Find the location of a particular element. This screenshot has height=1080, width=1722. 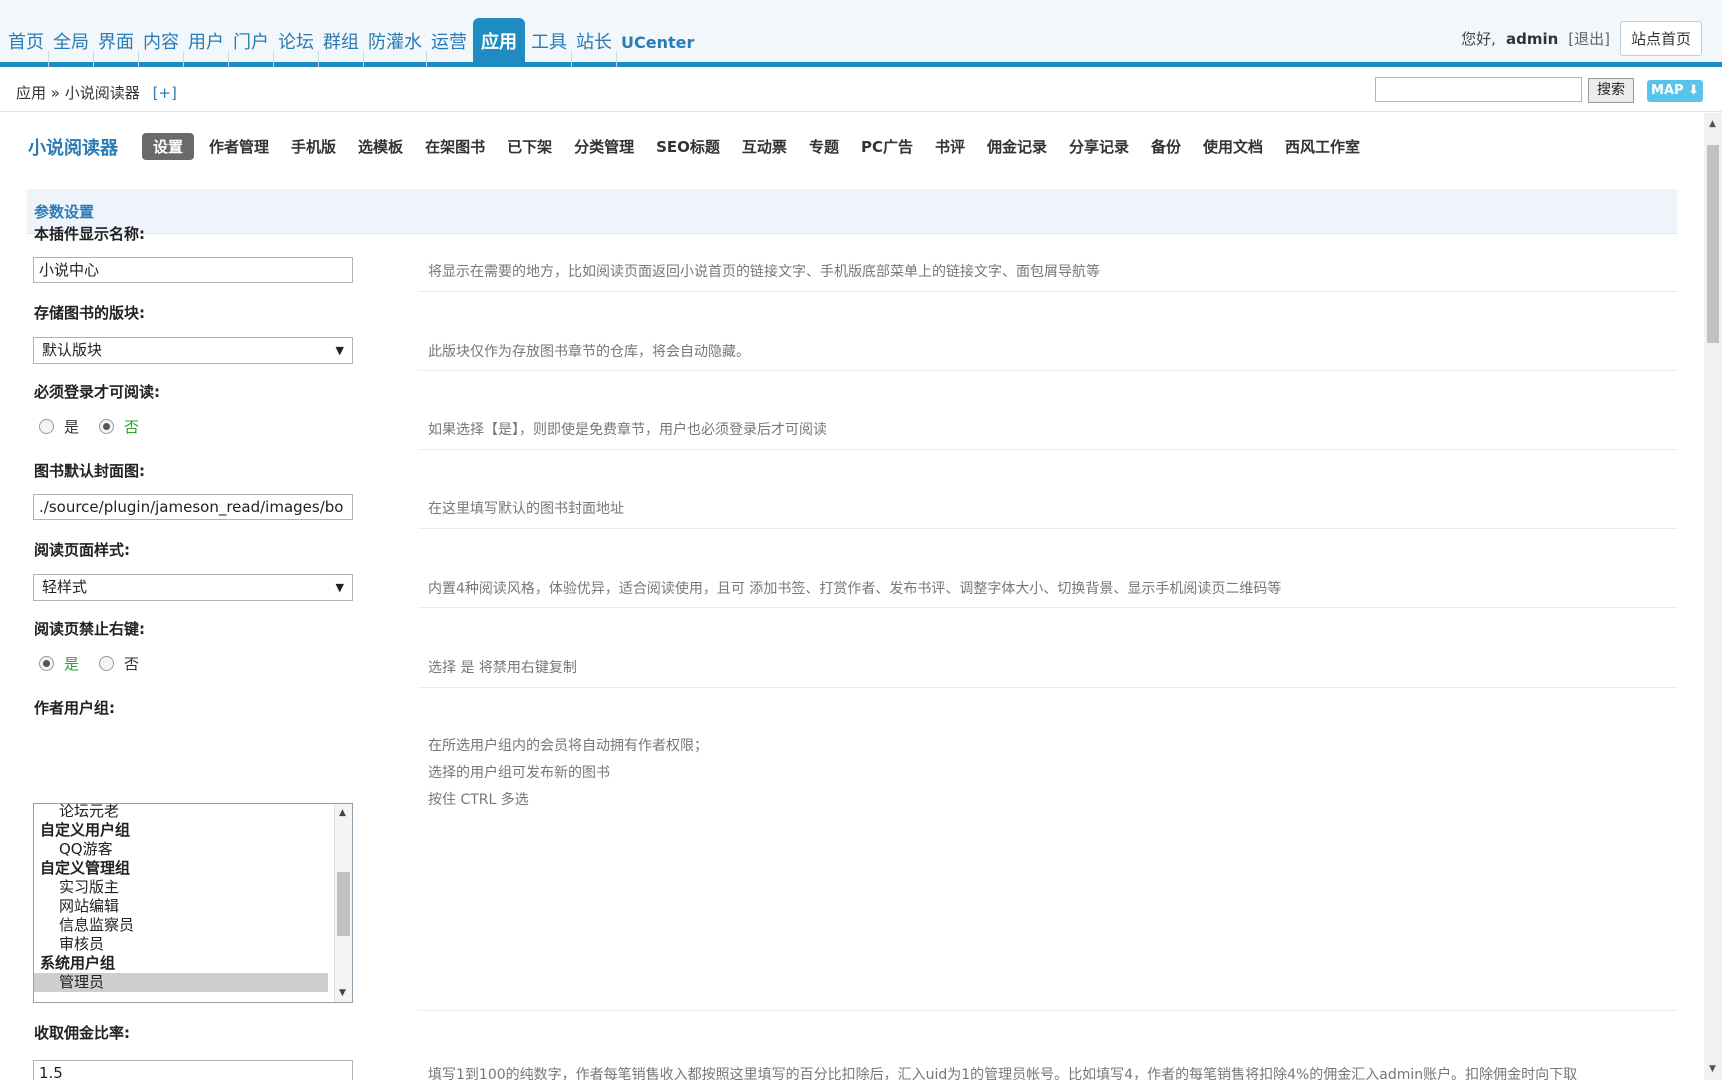

greeting: 您好, is located at coordinates (1478, 39).